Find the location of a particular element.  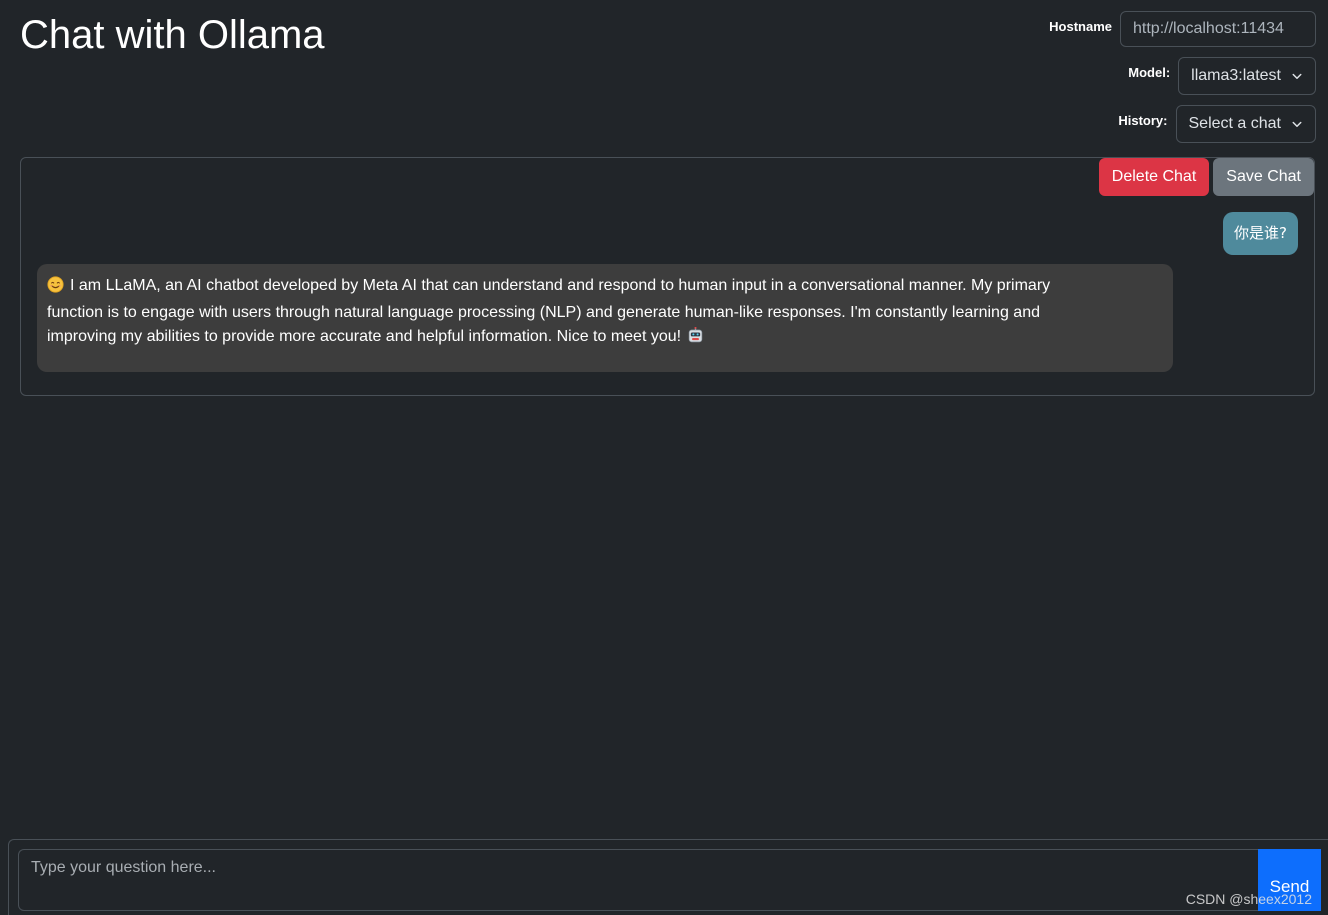

model-row: Model: llama3:latest is located at coordinates (1222, 76).